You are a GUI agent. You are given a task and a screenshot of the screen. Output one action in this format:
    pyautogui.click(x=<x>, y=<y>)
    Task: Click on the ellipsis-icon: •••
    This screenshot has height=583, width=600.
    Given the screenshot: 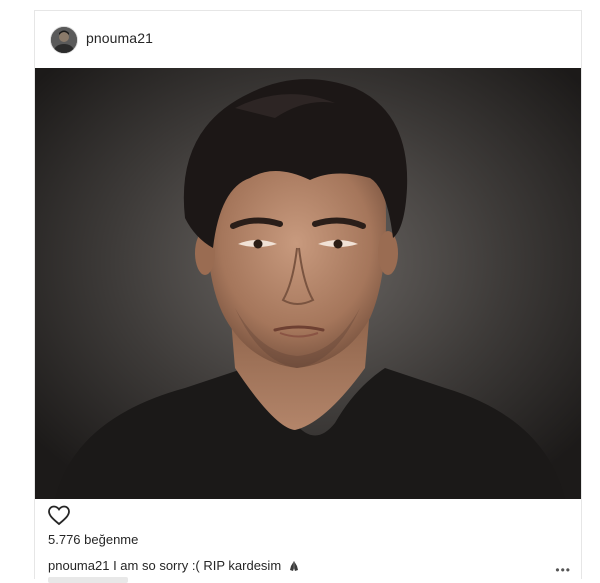 What is the action you would take?
    pyautogui.click(x=563, y=570)
    